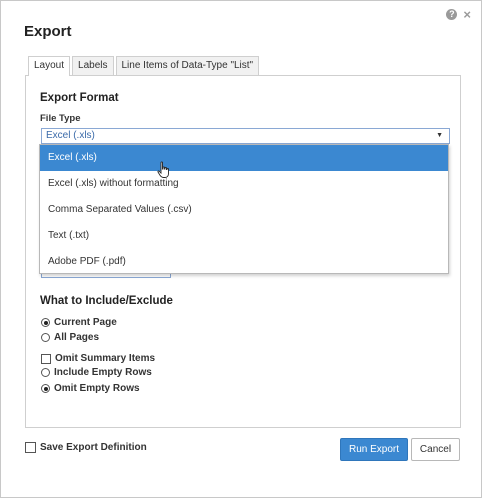  Describe the element at coordinates (245, 136) in the screenshot. I see `file-type-select: Excel (.xls) ▼` at that location.